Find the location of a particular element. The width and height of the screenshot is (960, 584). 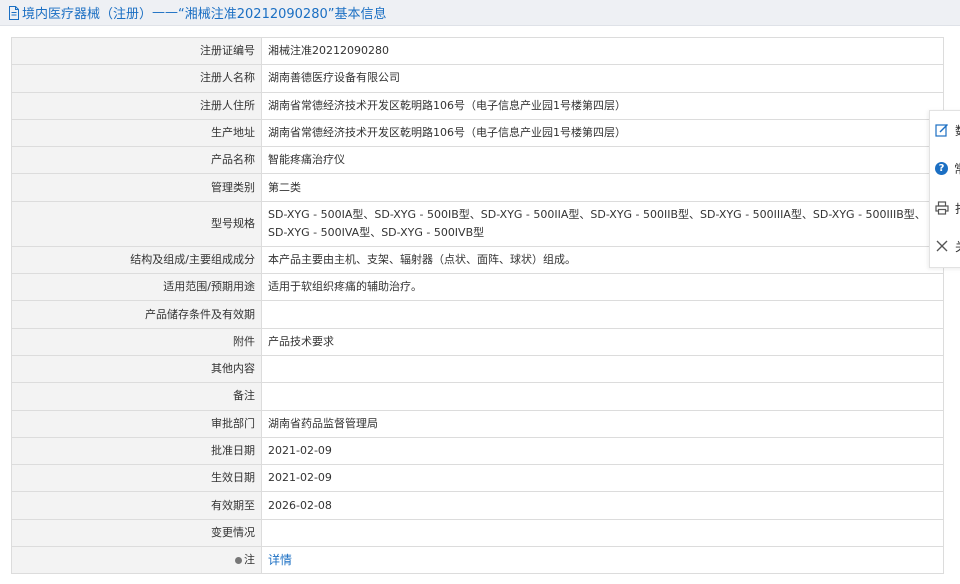

field-label: 产品名称 is located at coordinates (136, 160).